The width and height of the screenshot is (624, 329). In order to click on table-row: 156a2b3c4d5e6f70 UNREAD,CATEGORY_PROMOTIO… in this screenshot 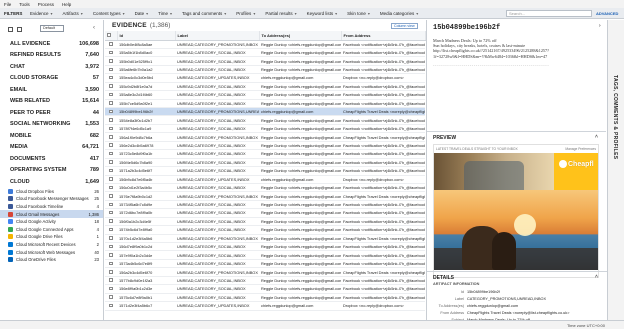, I will do `click(265, 272)`.